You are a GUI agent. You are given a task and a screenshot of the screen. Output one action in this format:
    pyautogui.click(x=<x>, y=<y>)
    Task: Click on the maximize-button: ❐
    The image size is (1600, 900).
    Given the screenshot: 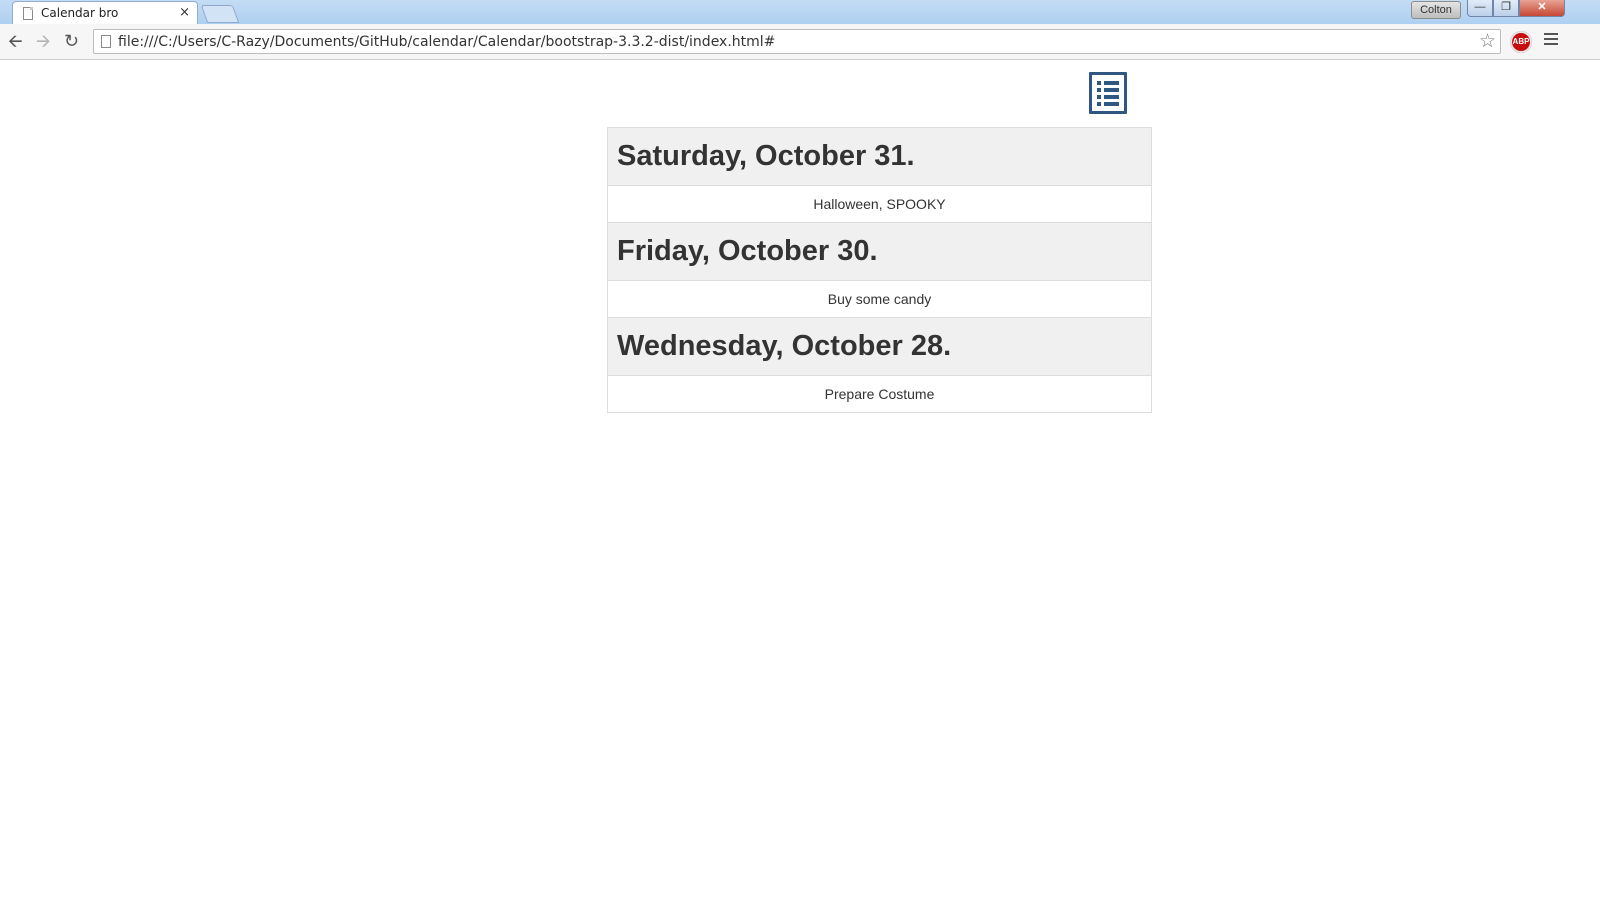 What is the action you would take?
    pyautogui.click(x=1506, y=8)
    